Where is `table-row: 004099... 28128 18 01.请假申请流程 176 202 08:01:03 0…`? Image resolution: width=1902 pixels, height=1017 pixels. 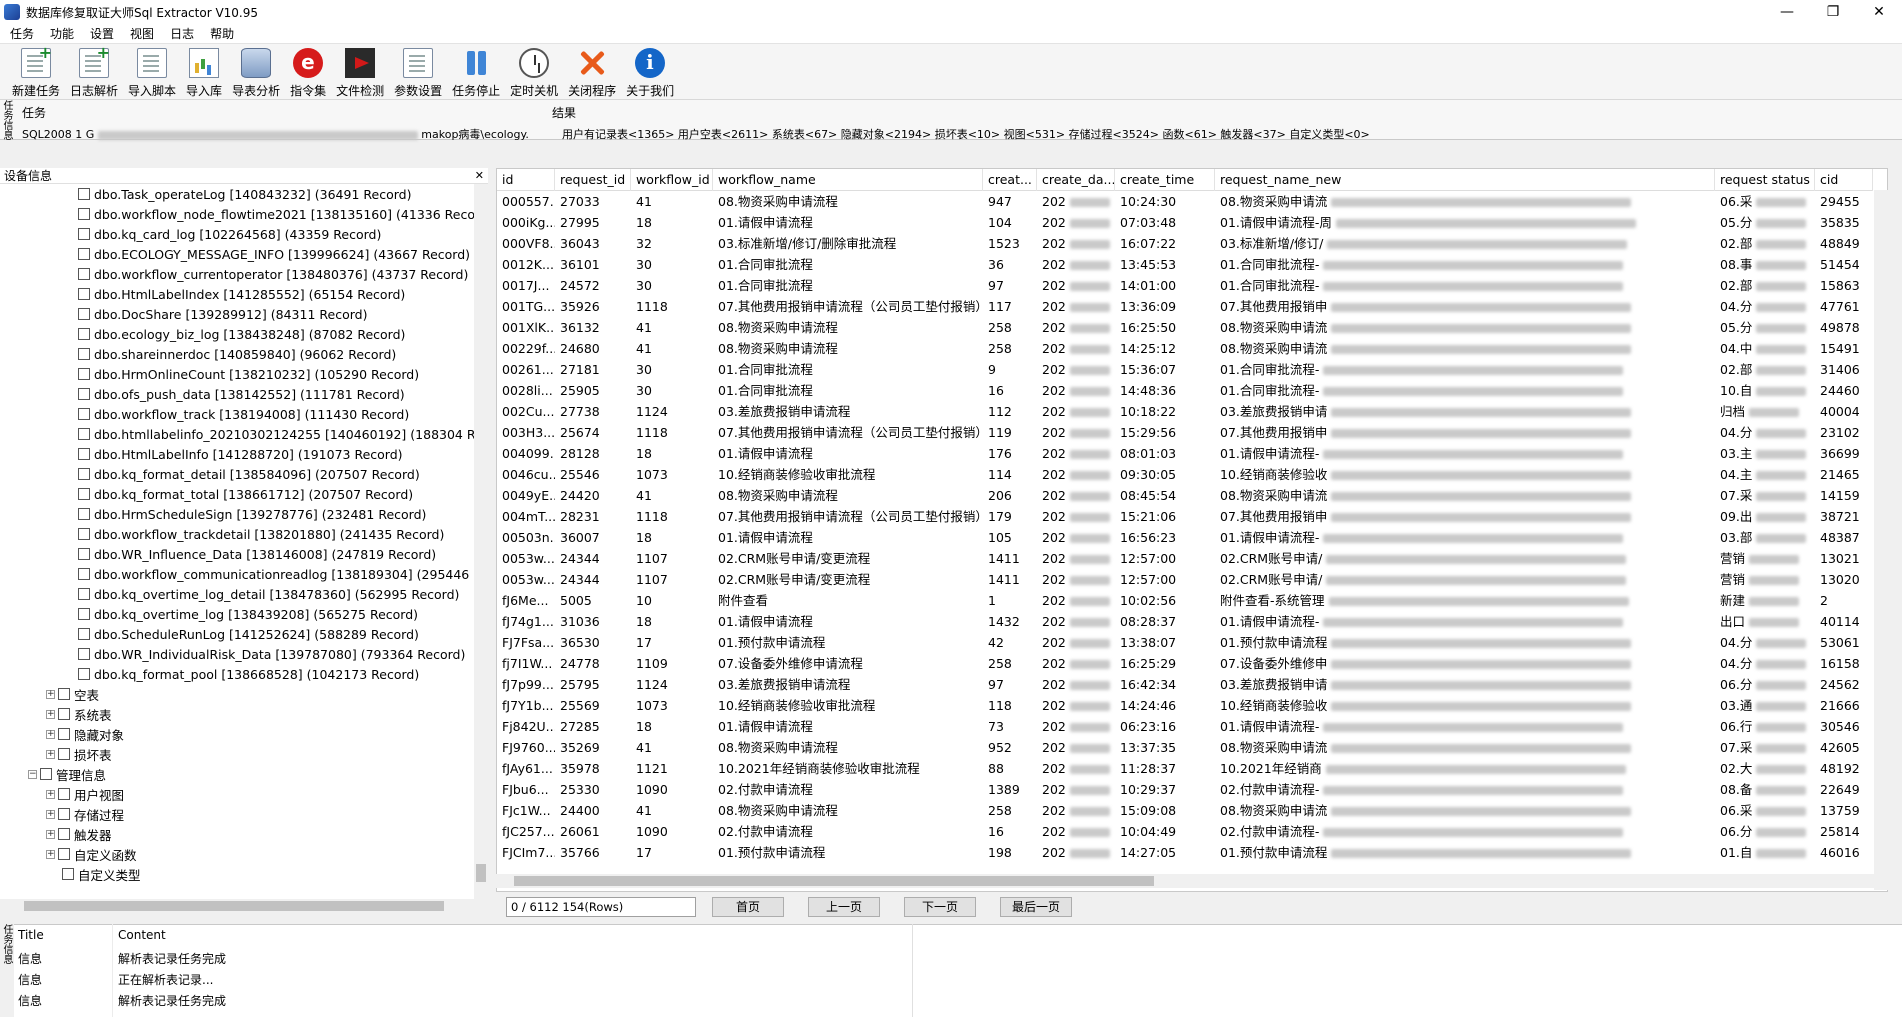
table-row: 004099... 28128 18 01.请假申请流程 176 202 08:01:03 0… is located at coordinates (1185, 453).